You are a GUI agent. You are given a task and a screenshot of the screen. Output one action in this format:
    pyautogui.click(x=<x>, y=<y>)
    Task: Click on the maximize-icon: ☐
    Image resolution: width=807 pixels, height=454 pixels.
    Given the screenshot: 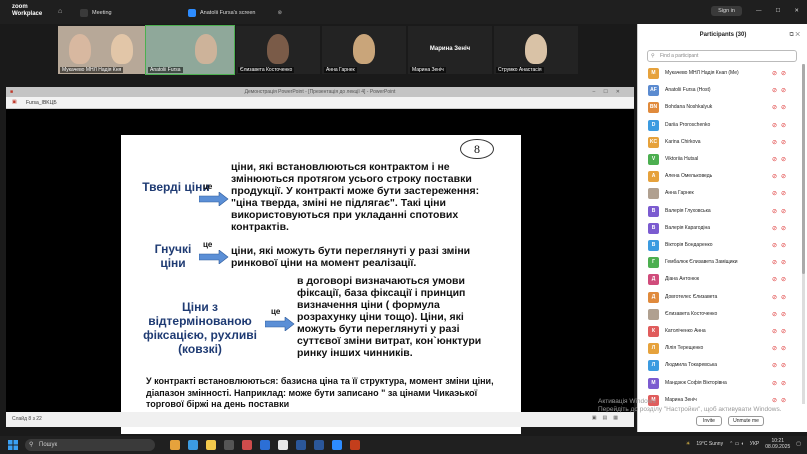 What is the action you would take?
    pyautogui.click(x=777, y=11)
    